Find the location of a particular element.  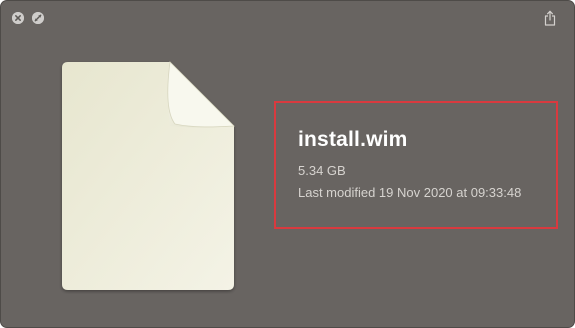

close-button is located at coordinates (18, 18).